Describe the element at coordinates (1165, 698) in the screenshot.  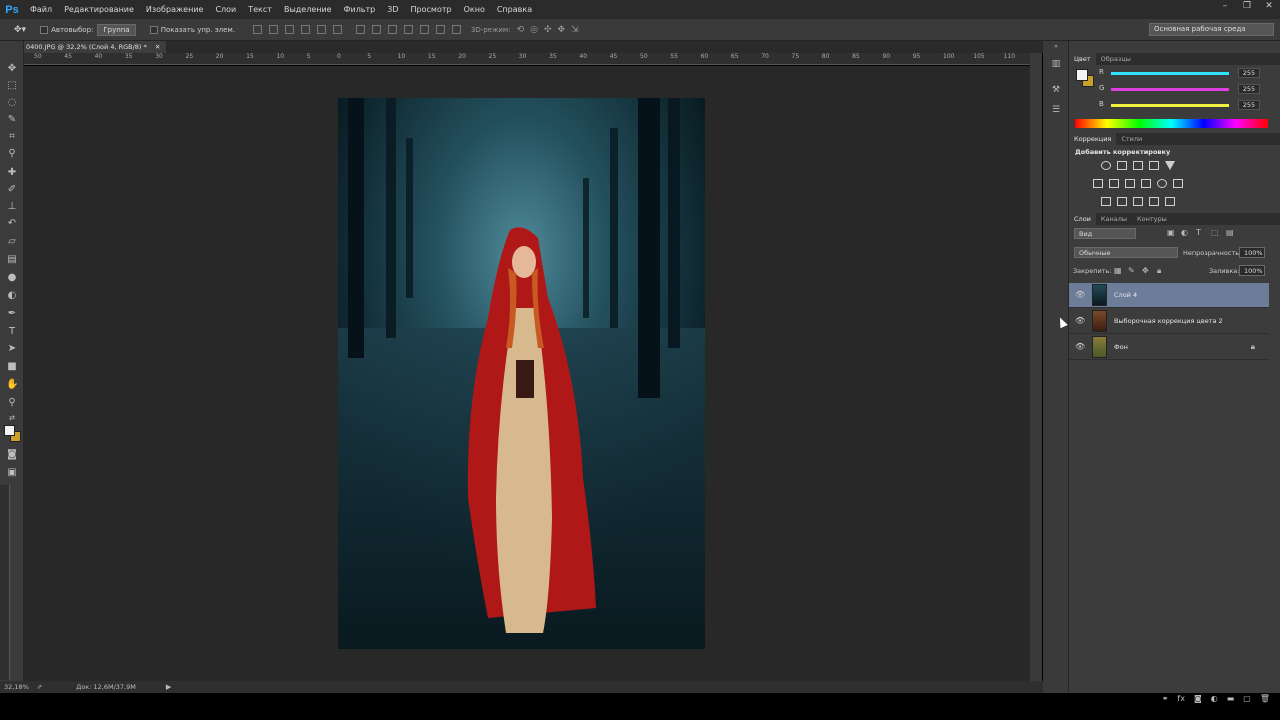
I see `link-layers-icon: ⚭` at that location.